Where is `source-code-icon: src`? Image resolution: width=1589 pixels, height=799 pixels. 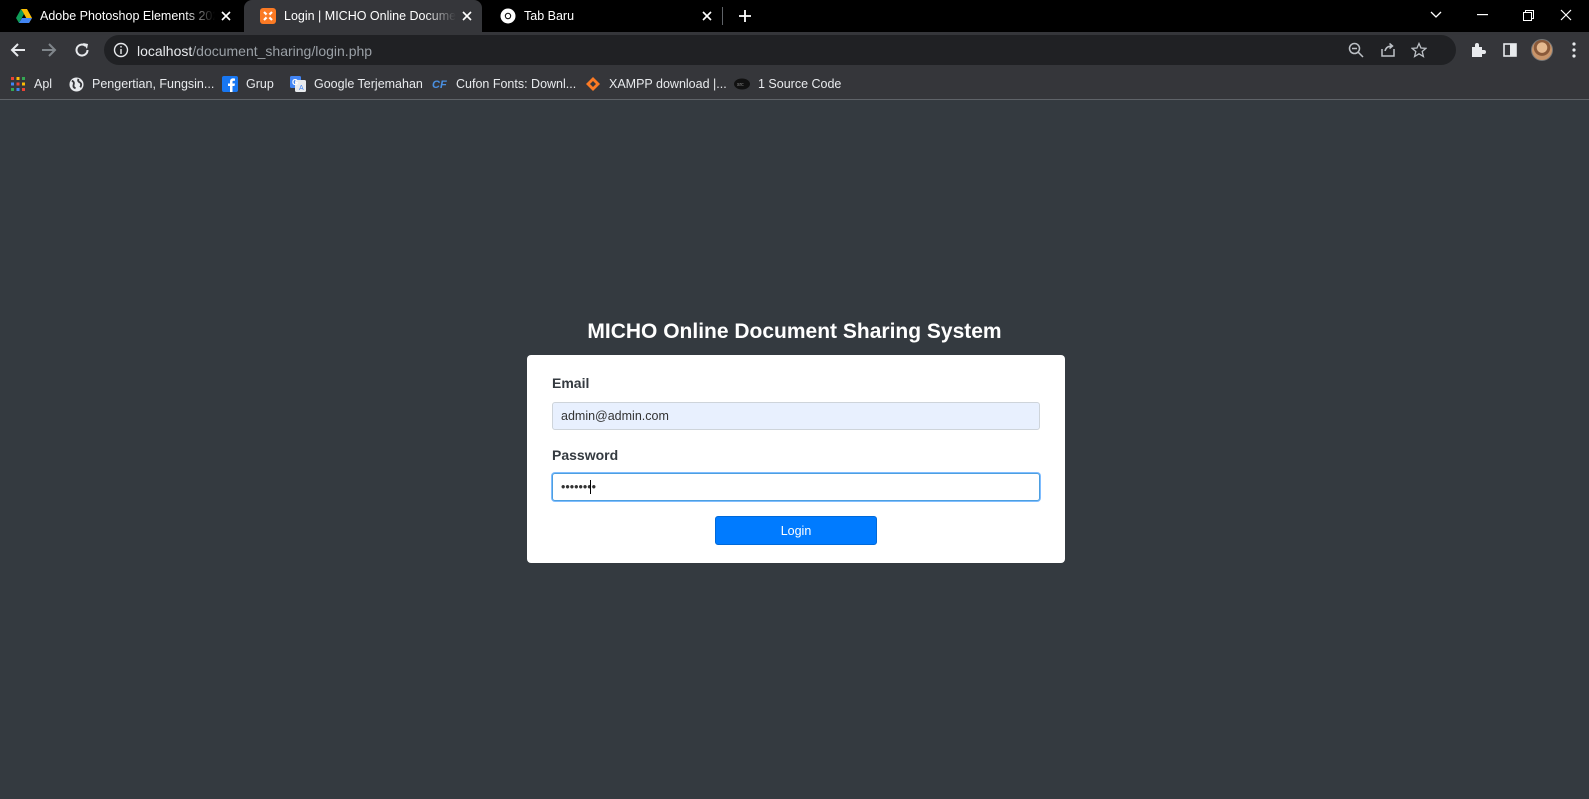
source-code-icon: src is located at coordinates (742, 84).